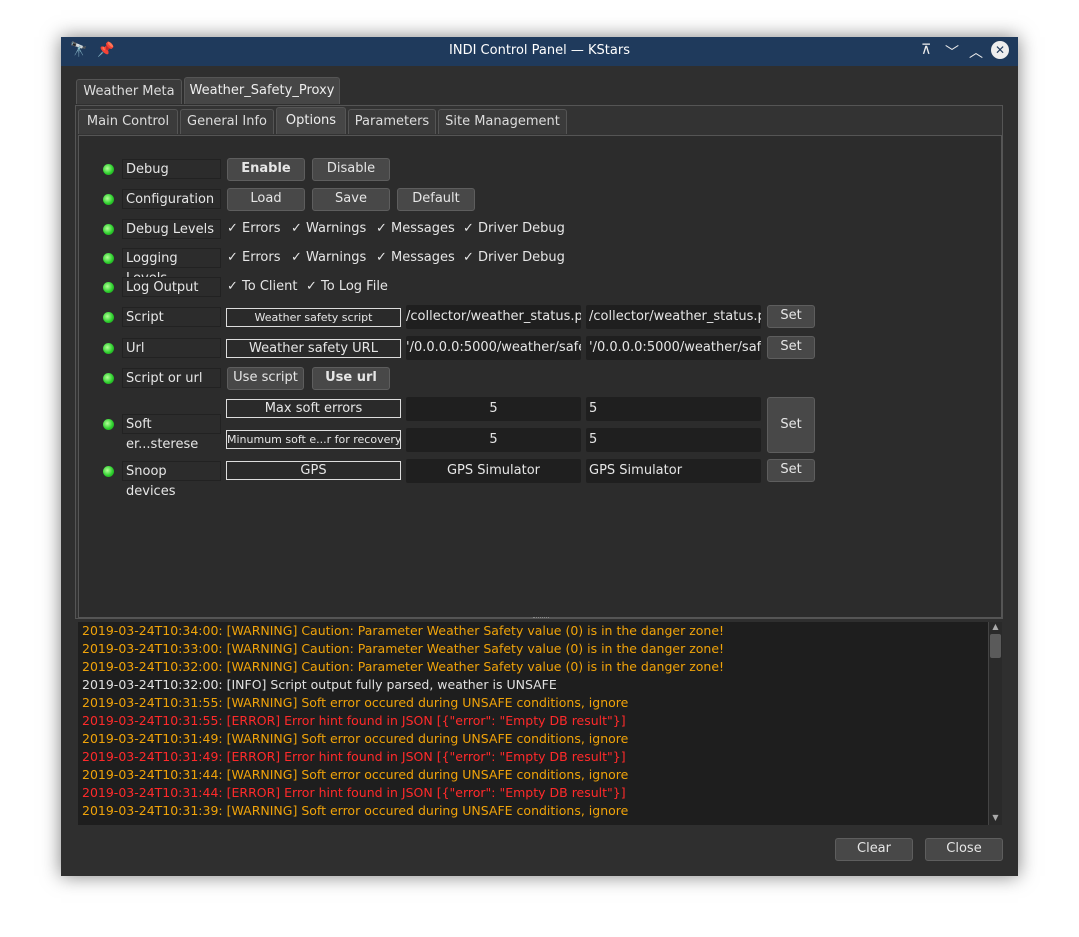 Image resolution: width=1079 pixels, height=937 pixels. I want to click on window-title: INDI Control Panel — KStars, so click(539, 50).